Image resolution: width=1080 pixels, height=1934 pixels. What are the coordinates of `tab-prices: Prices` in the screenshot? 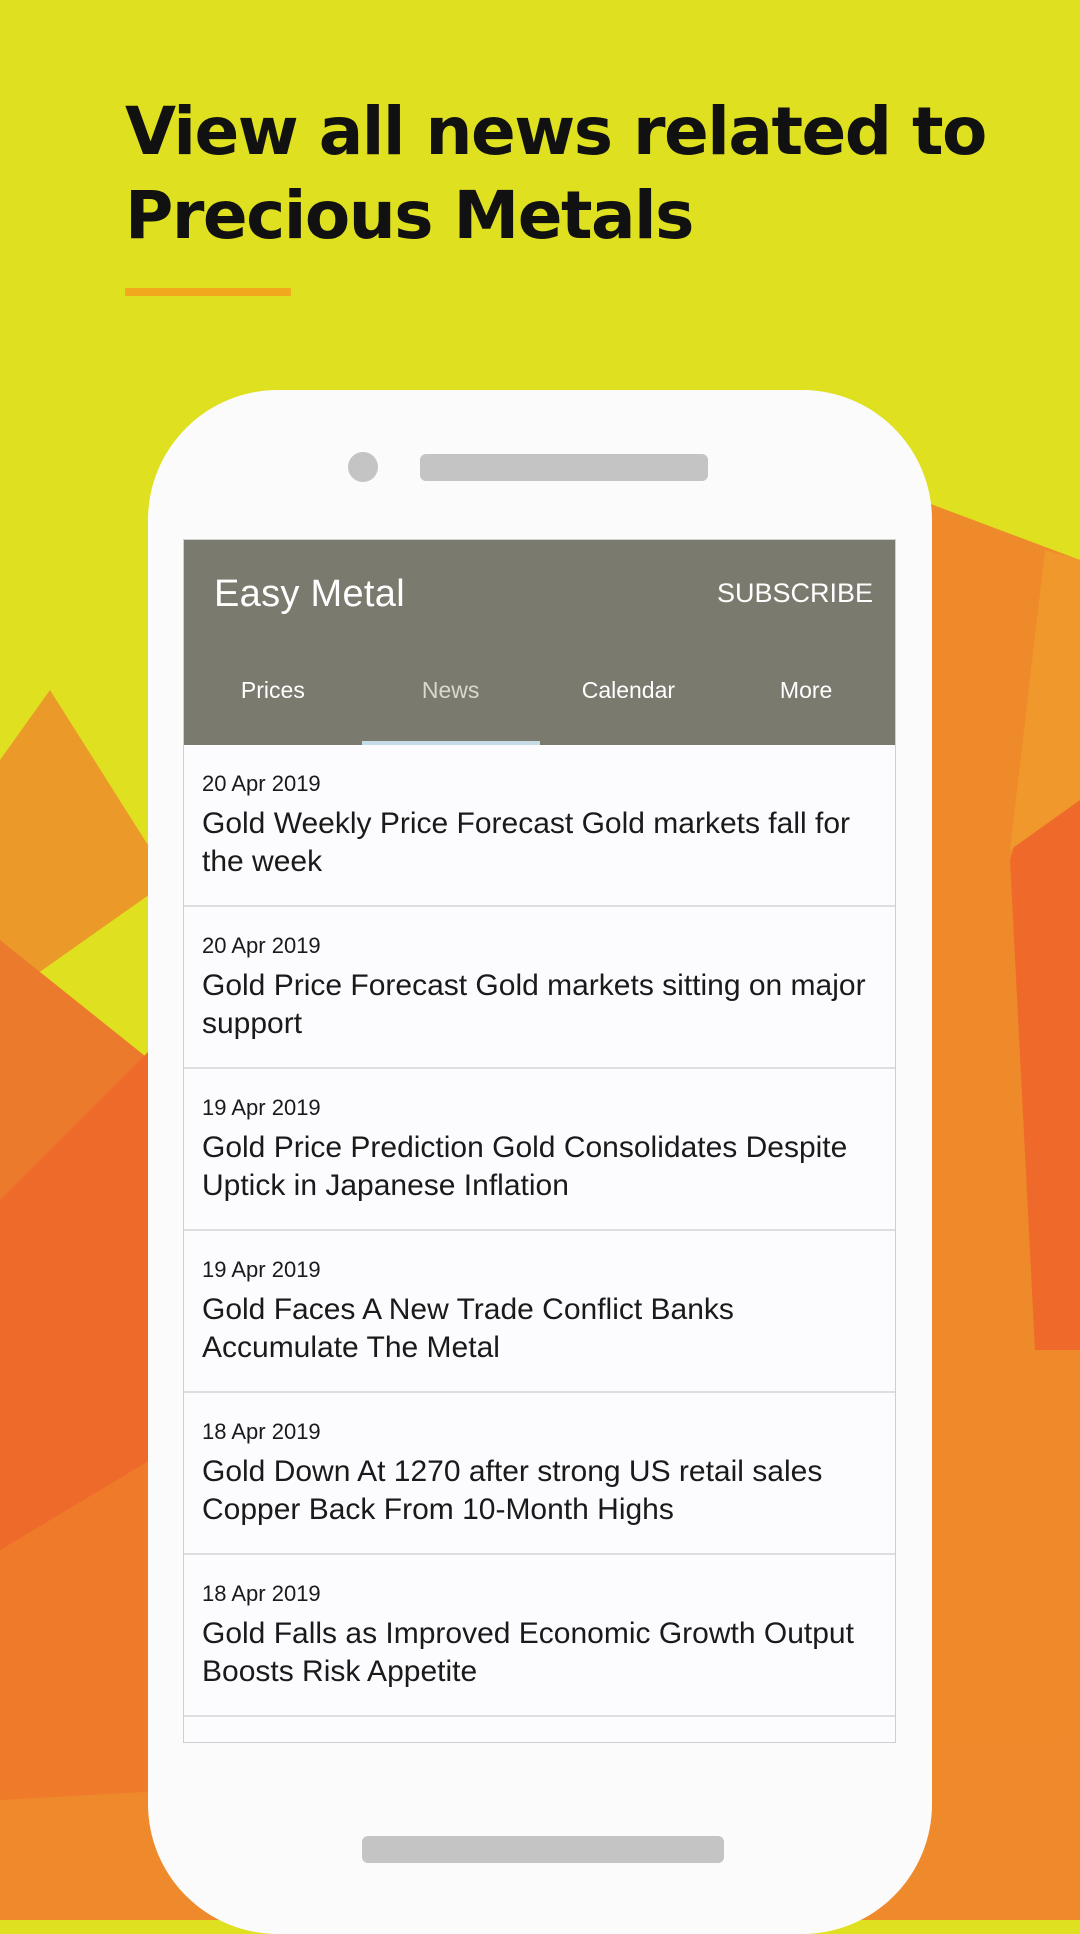 It's located at (273, 702).